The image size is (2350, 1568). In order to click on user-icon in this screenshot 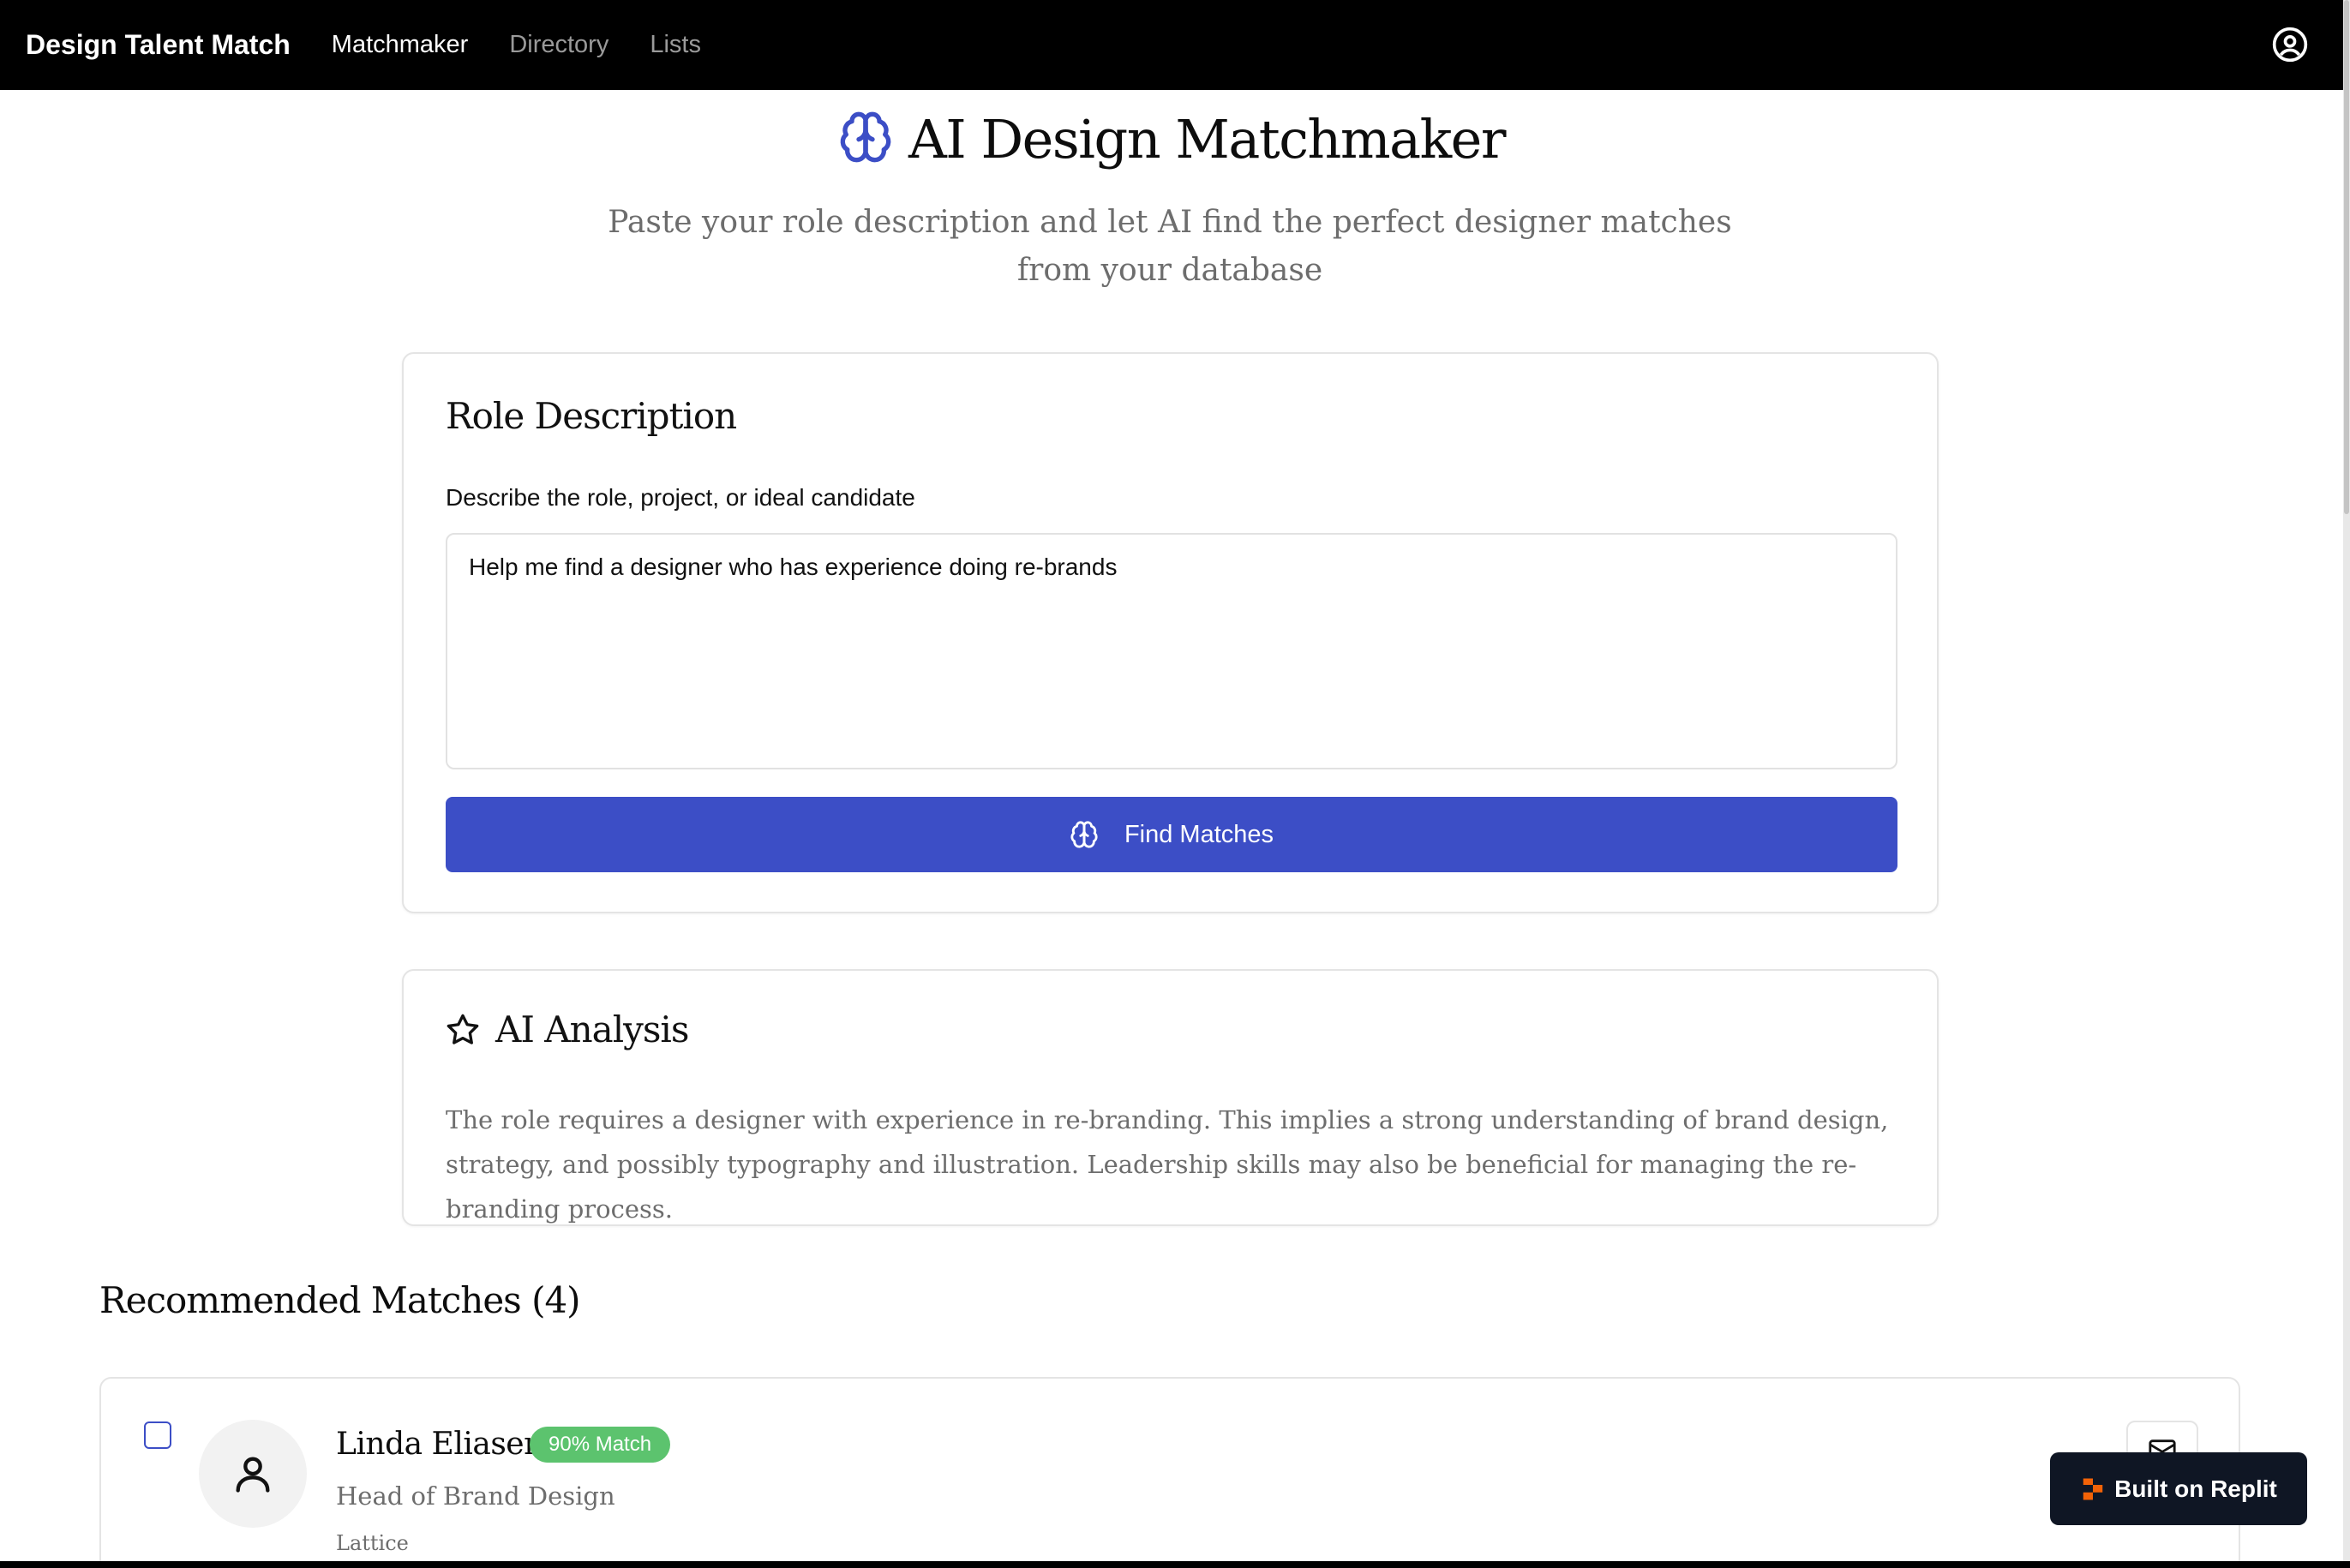, I will do `click(253, 1475)`.